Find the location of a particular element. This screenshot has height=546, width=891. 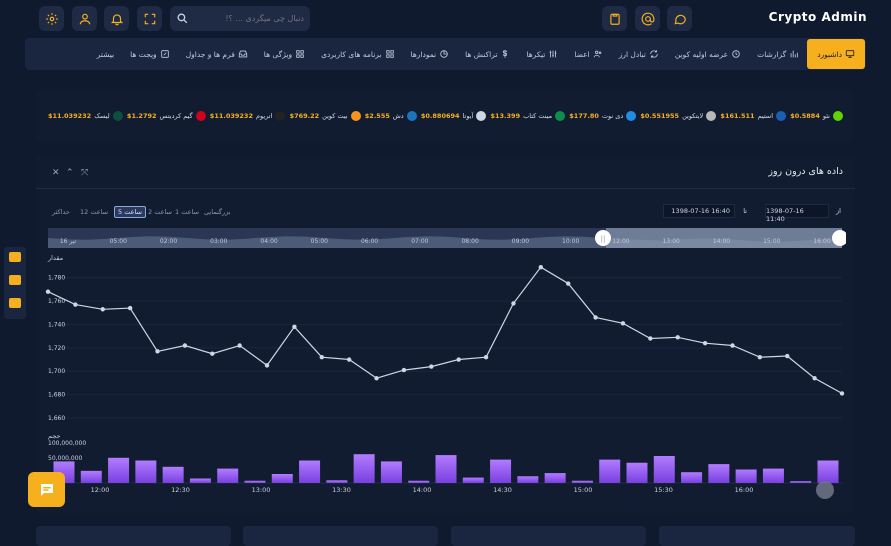

nav-item-2: عرضه اولیه کوین is located at coordinates (708, 54).